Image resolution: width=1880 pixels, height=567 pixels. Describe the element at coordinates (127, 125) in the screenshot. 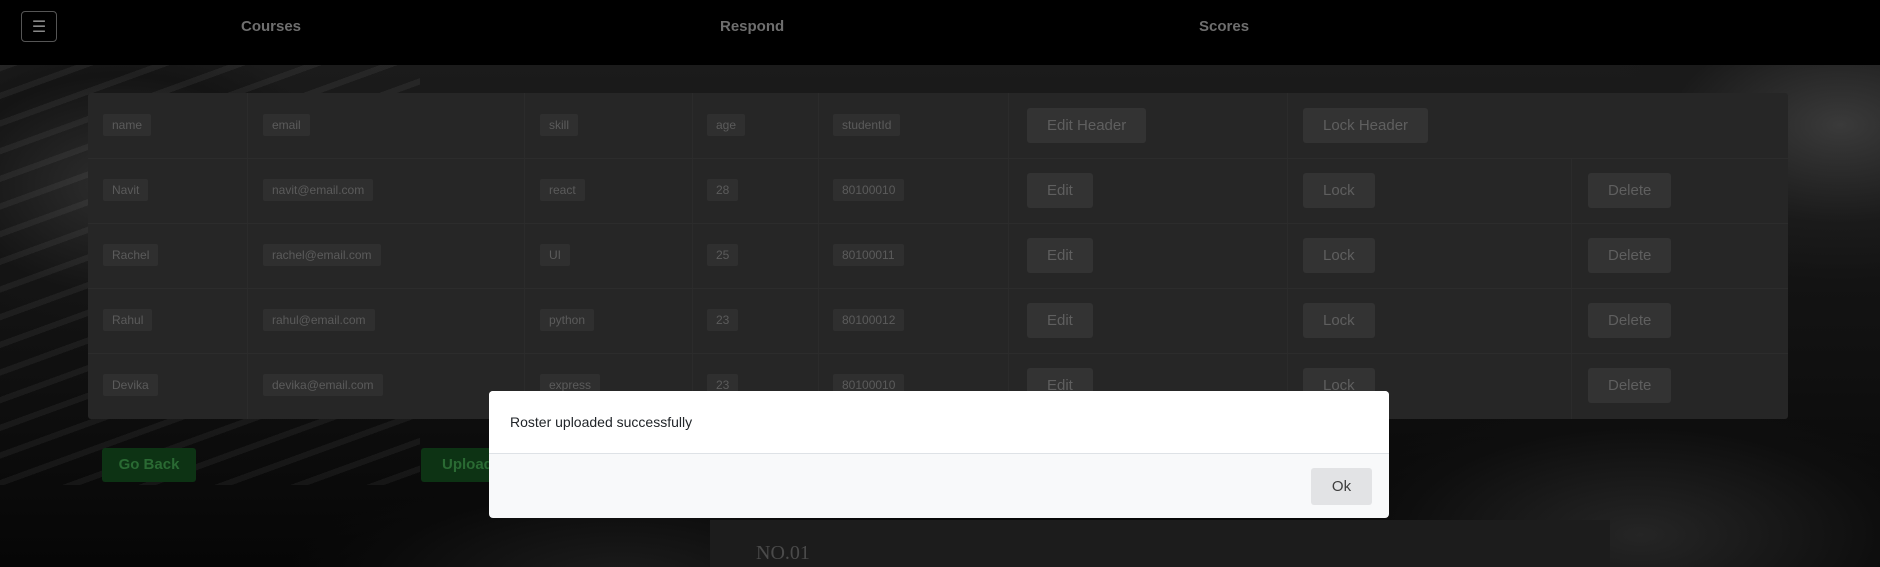

I see `header-cell: name` at that location.